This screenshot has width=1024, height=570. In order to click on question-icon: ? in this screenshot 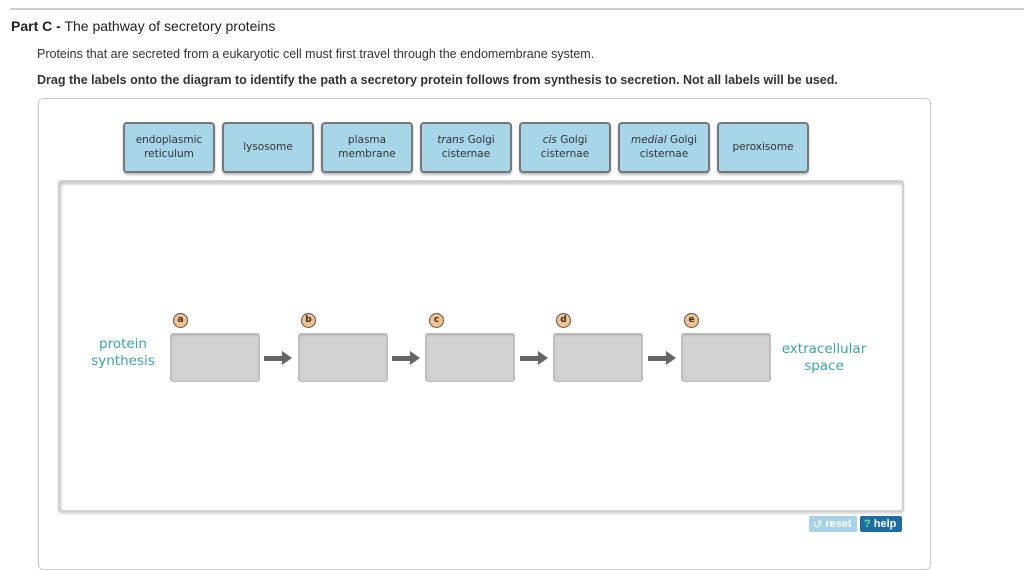, I will do `click(867, 524)`.